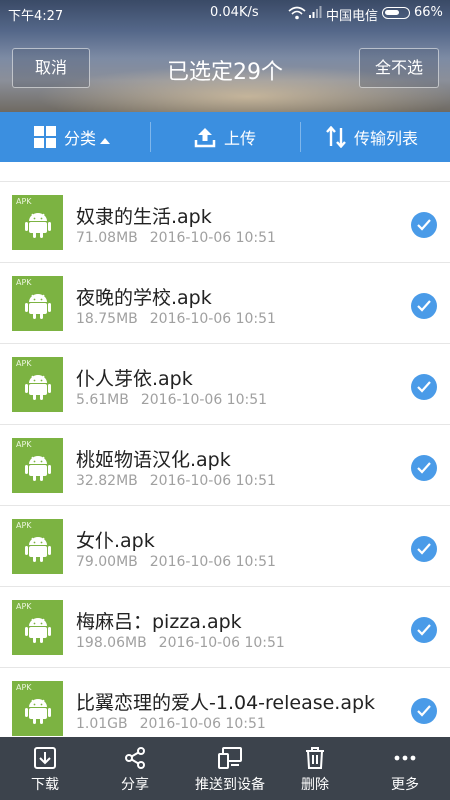  I want to click on file-name: 梅麻吕：pizza.apk, so click(159, 622).